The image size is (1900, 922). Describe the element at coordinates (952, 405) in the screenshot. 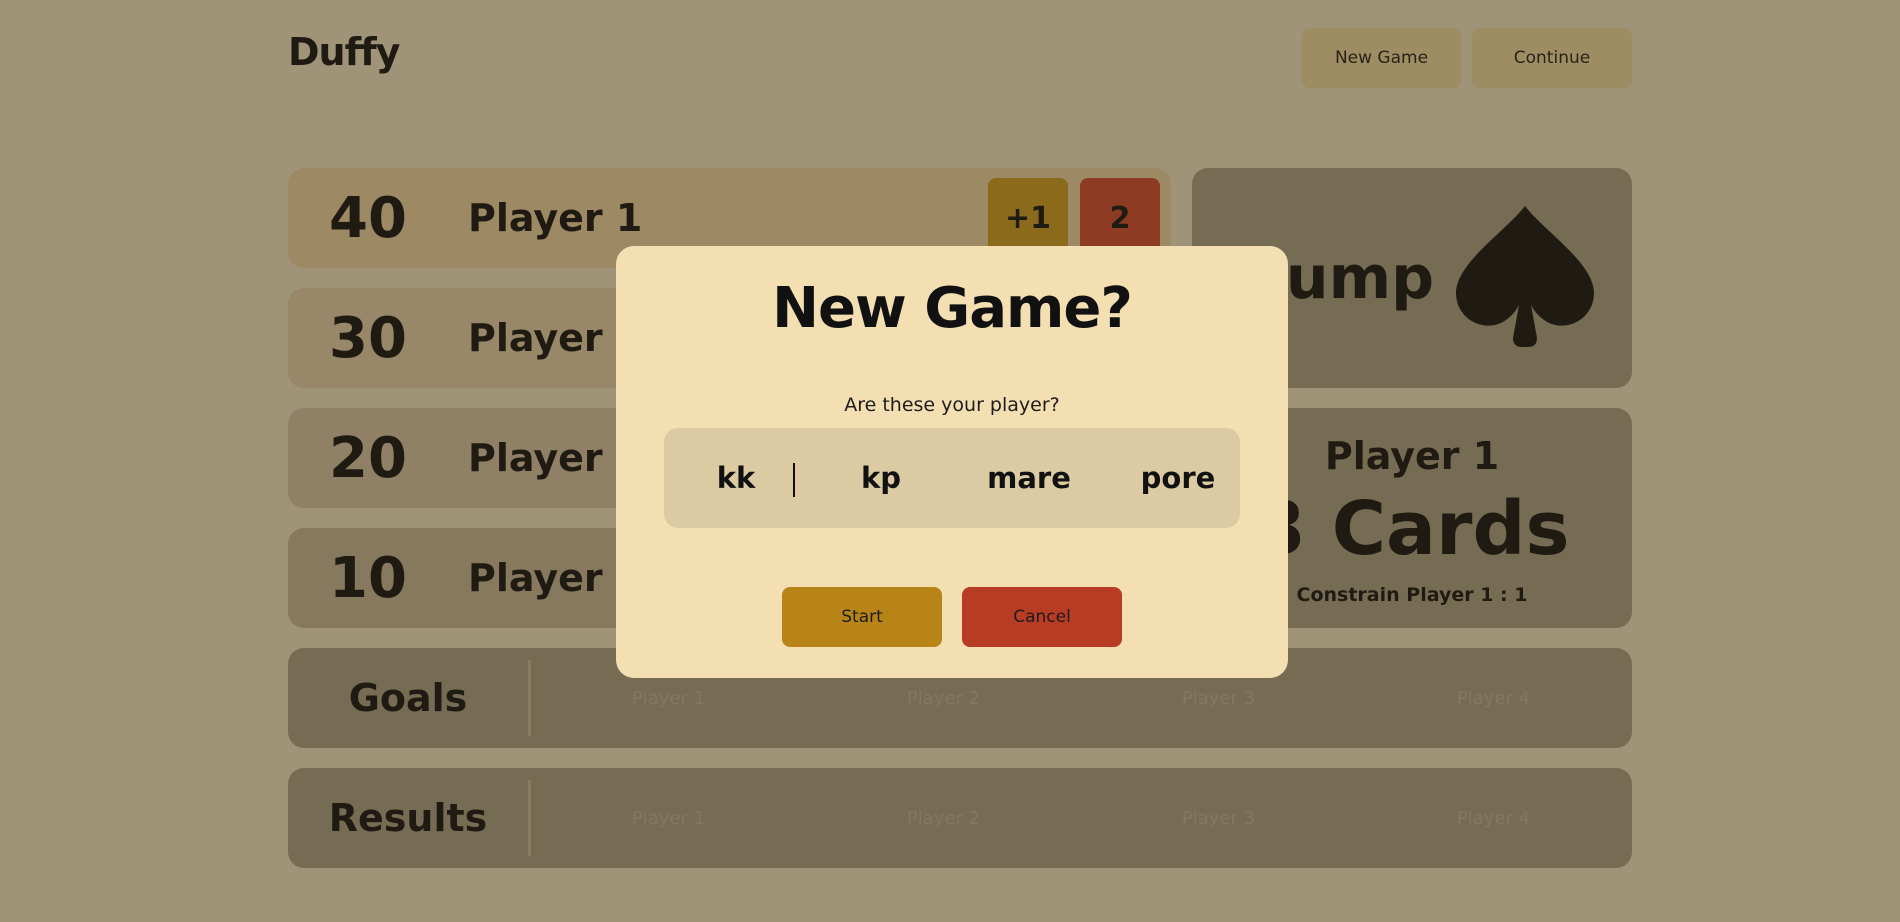

I see `dialog-subtitle: Are these your player?` at that location.